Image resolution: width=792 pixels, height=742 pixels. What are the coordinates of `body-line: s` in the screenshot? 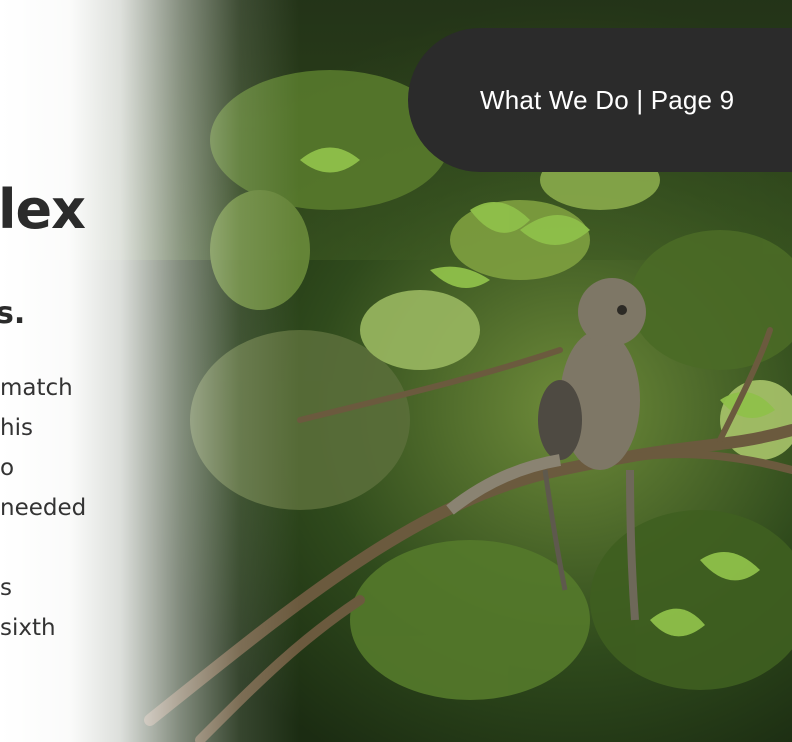 It's located at (6, 588).